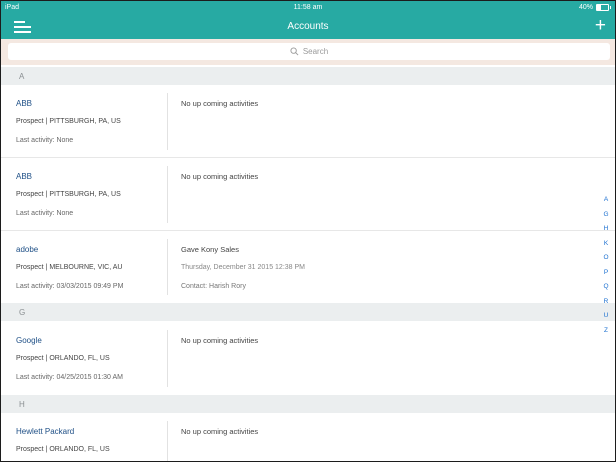 This screenshot has width=616, height=462. I want to click on index-letter-q: Q, so click(605, 289).